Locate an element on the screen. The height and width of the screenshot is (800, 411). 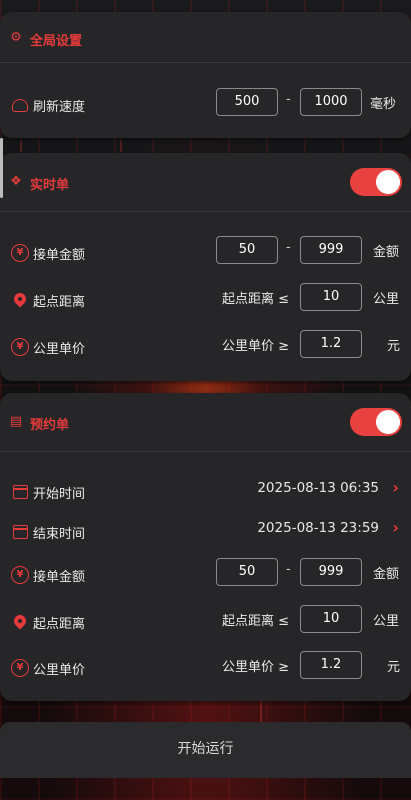
realtime-amount-unit: 金额 is located at coordinates (386, 252).